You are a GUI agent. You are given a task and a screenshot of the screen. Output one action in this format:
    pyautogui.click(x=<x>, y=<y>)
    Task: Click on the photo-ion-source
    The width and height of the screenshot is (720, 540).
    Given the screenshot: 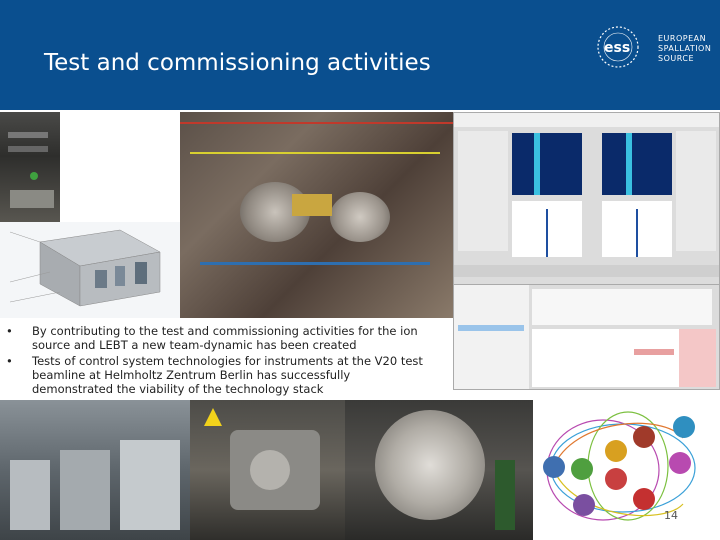 What is the action you would take?
    pyautogui.click(x=316, y=215)
    